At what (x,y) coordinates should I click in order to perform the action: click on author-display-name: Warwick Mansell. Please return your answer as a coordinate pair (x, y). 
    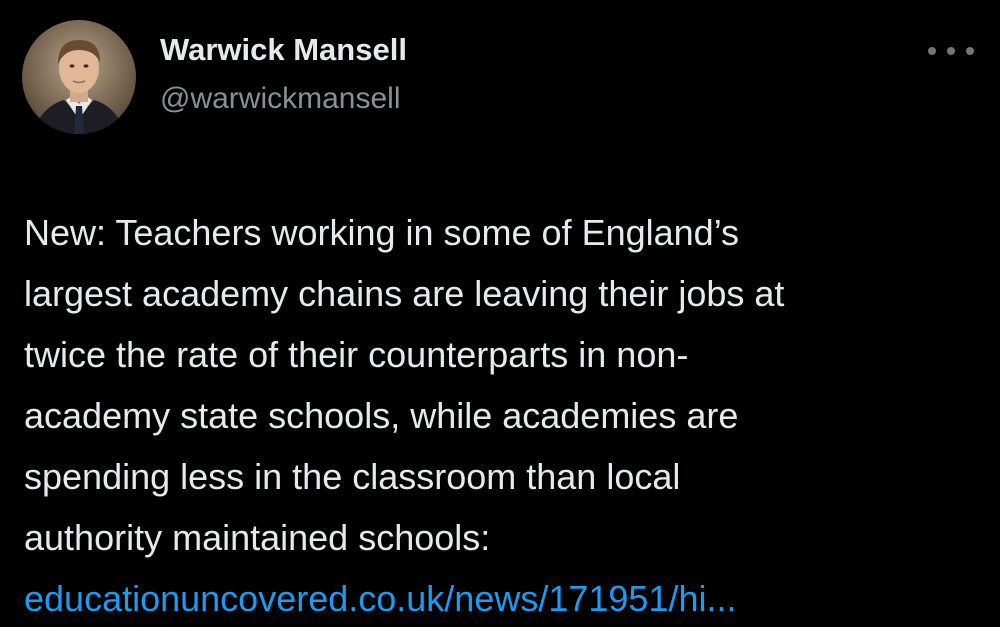
    Looking at the image, I should click on (283, 50).